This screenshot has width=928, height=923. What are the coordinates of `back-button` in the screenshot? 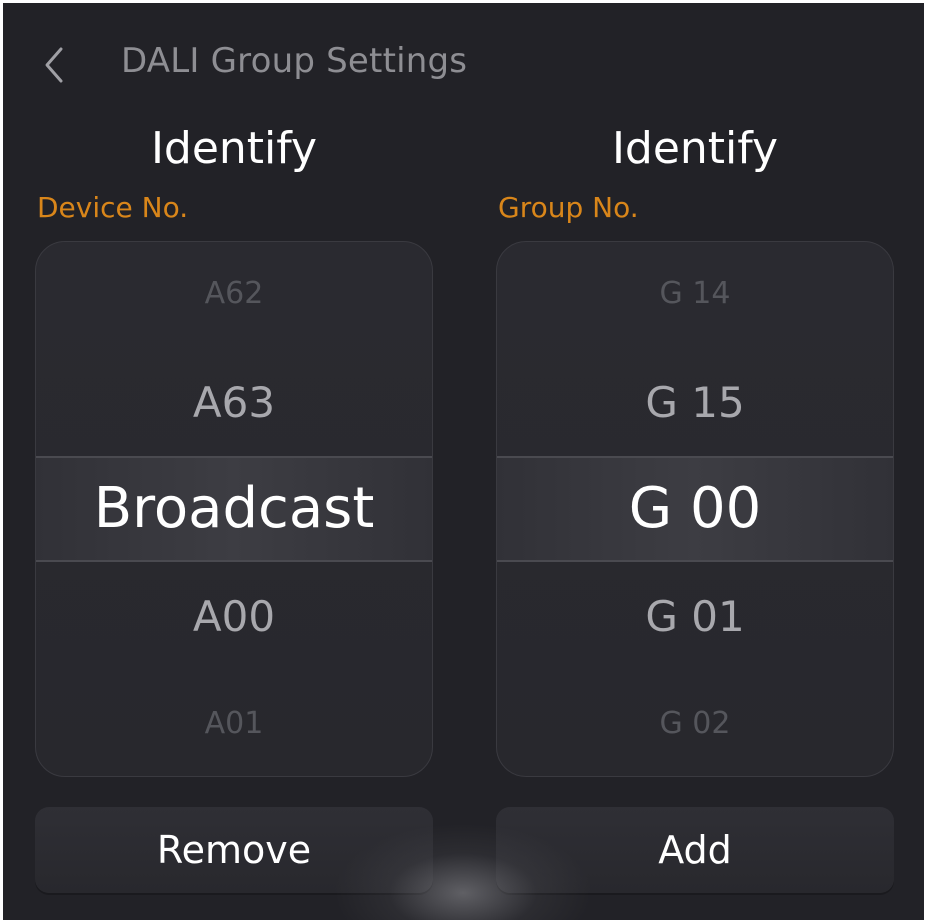 It's located at (55, 65).